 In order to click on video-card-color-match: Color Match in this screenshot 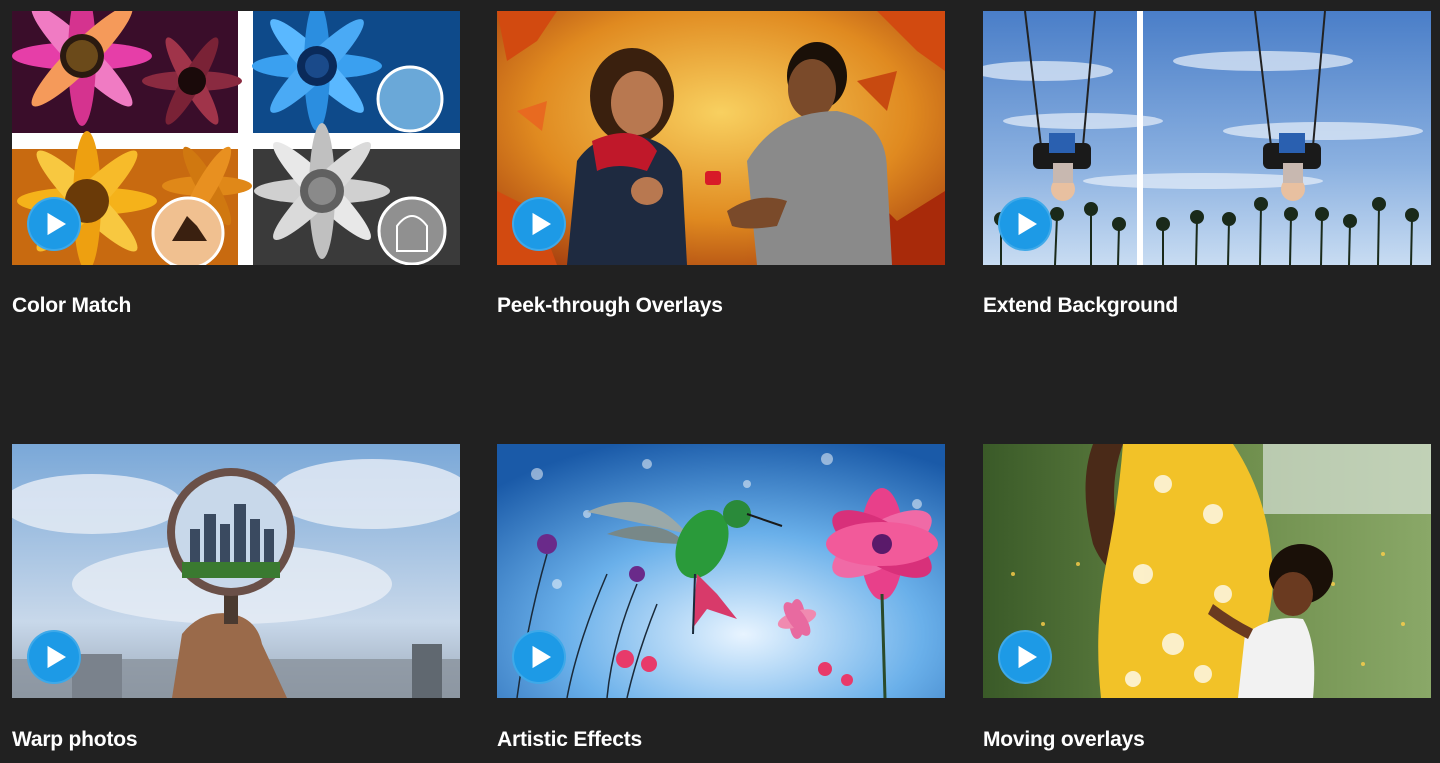, I will do `click(236, 164)`.